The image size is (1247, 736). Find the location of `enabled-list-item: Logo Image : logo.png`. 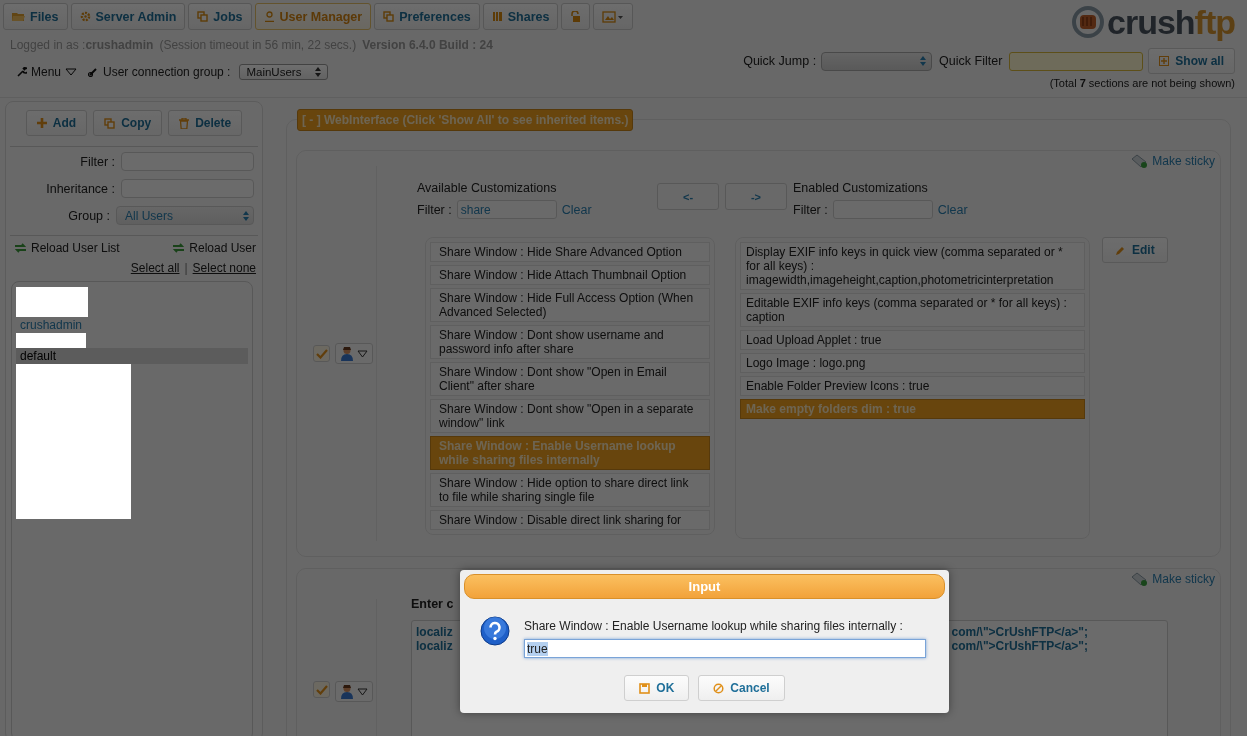

enabled-list-item: Logo Image : logo.png is located at coordinates (912, 363).